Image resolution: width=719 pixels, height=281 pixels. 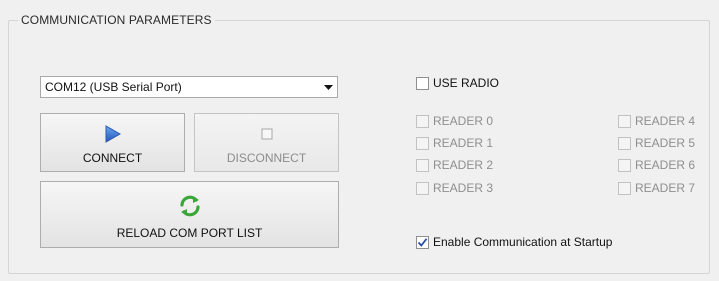 What do you see at coordinates (422, 83) in the screenshot?
I see `use-radio-checkbox-box` at bounding box center [422, 83].